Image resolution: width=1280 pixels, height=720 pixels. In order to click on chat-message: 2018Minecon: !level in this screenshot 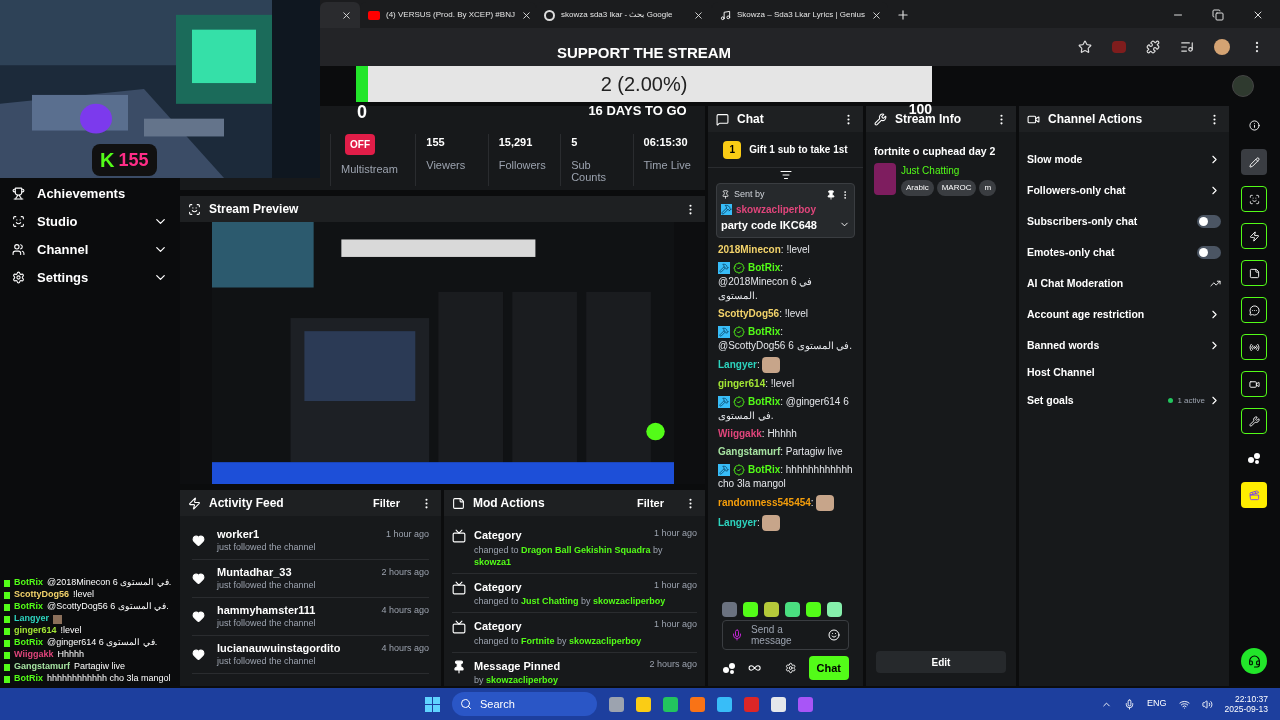, I will do `click(764, 250)`.